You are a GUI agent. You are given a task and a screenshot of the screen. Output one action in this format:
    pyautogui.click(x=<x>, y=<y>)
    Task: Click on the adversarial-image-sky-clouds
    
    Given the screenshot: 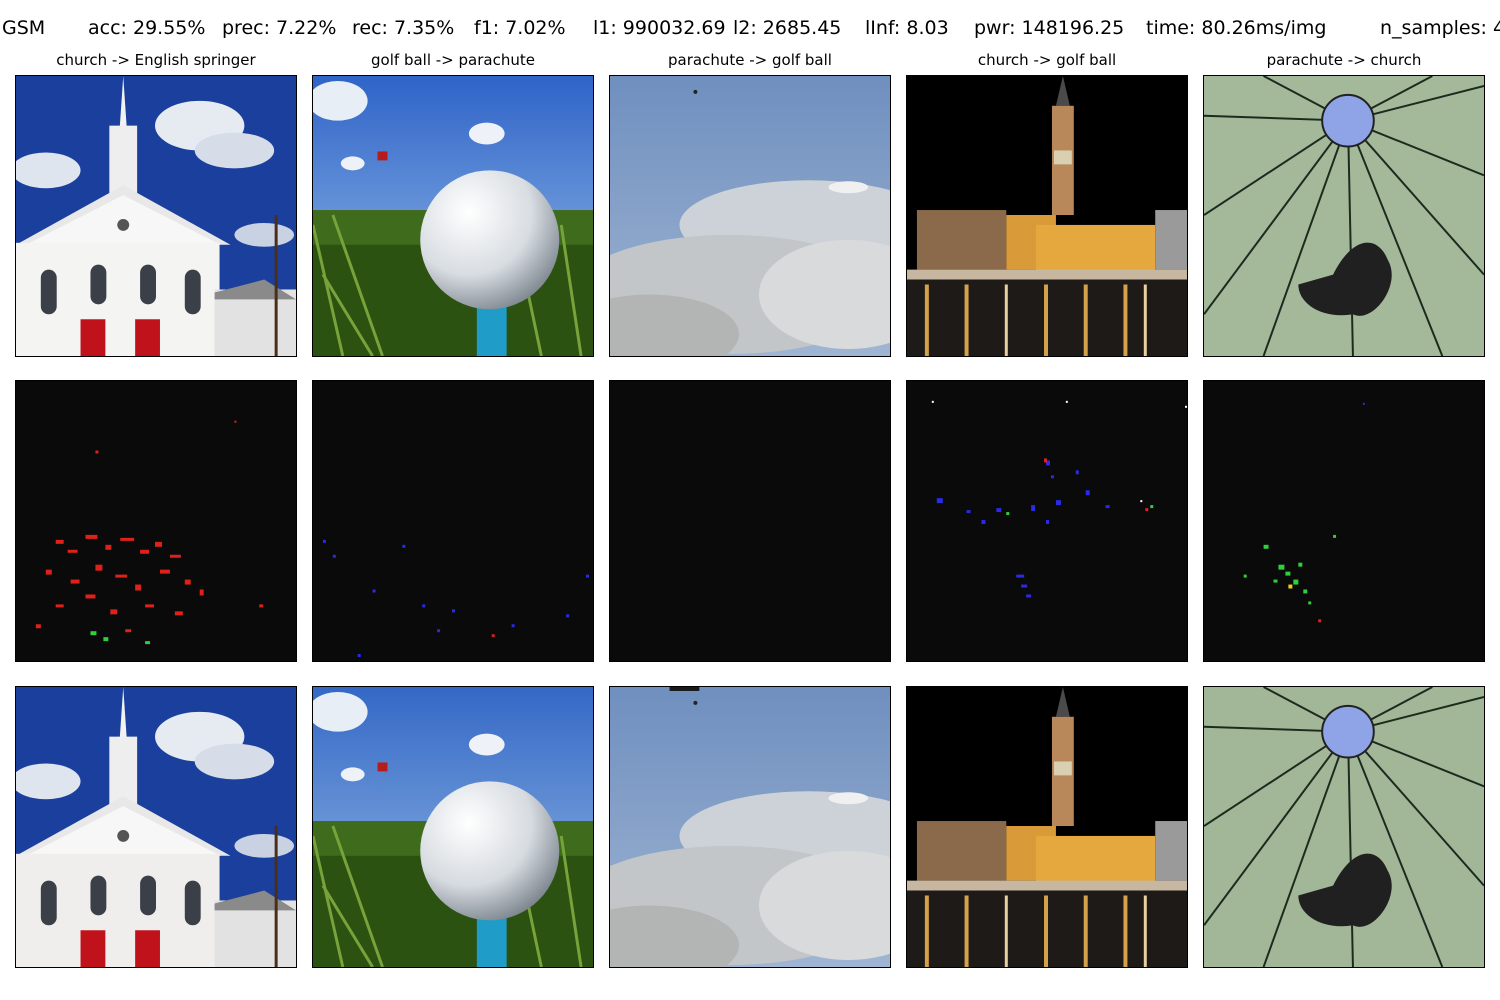 What is the action you would take?
    pyautogui.click(x=750, y=827)
    